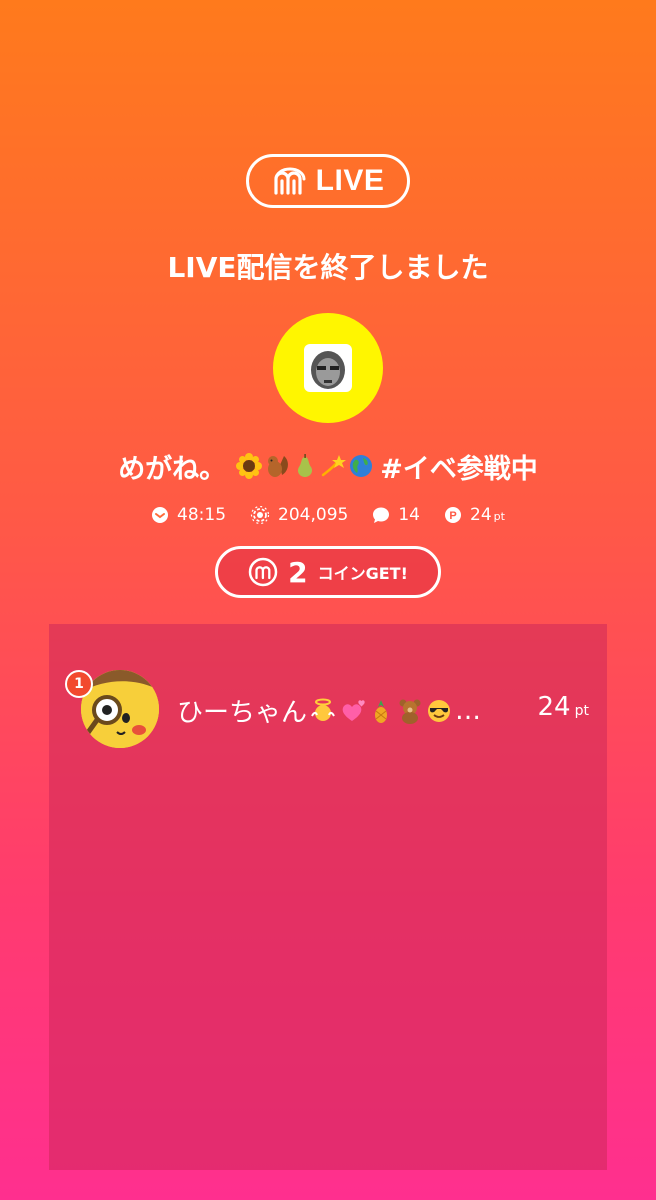  Describe the element at coordinates (439, 710) in the screenshot. I see `sunglasses-face-icon` at that location.